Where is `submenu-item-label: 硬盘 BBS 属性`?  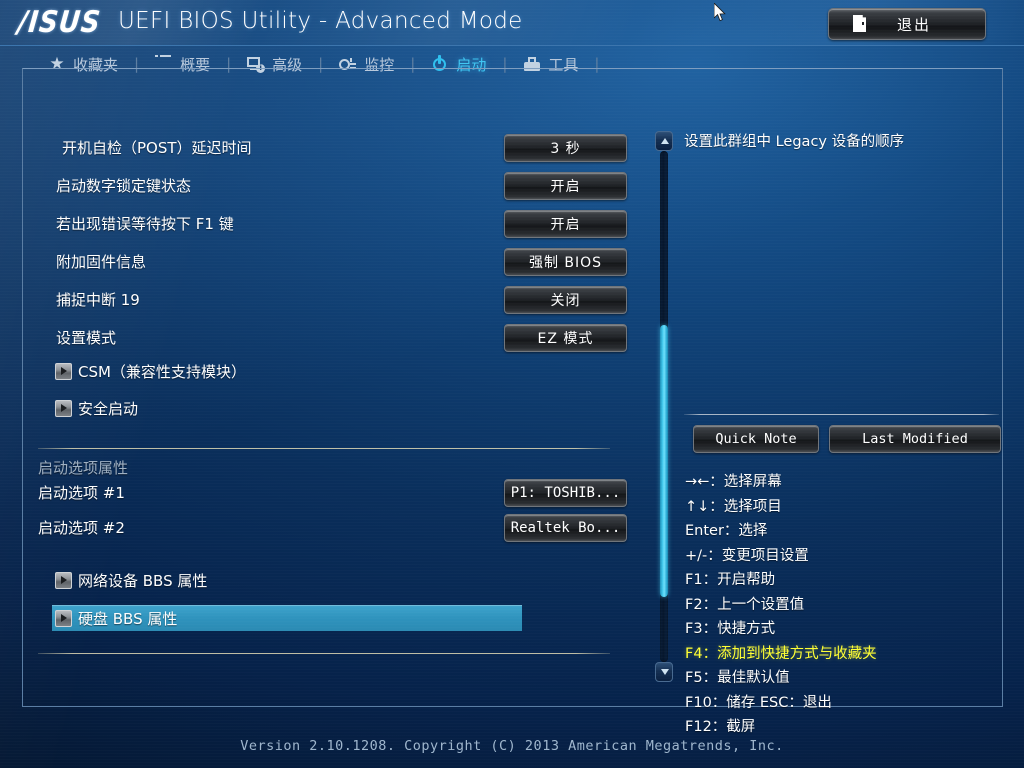
submenu-item-label: 硬盘 BBS 属性 is located at coordinates (128, 618).